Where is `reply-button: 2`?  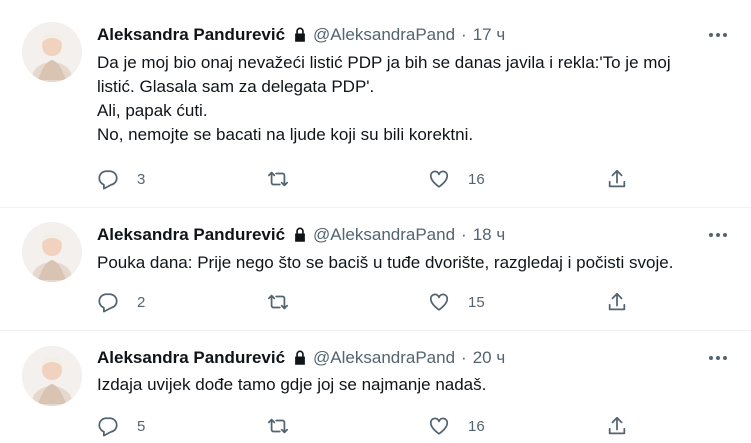
reply-button: 2 is located at coordinates (121, 302).